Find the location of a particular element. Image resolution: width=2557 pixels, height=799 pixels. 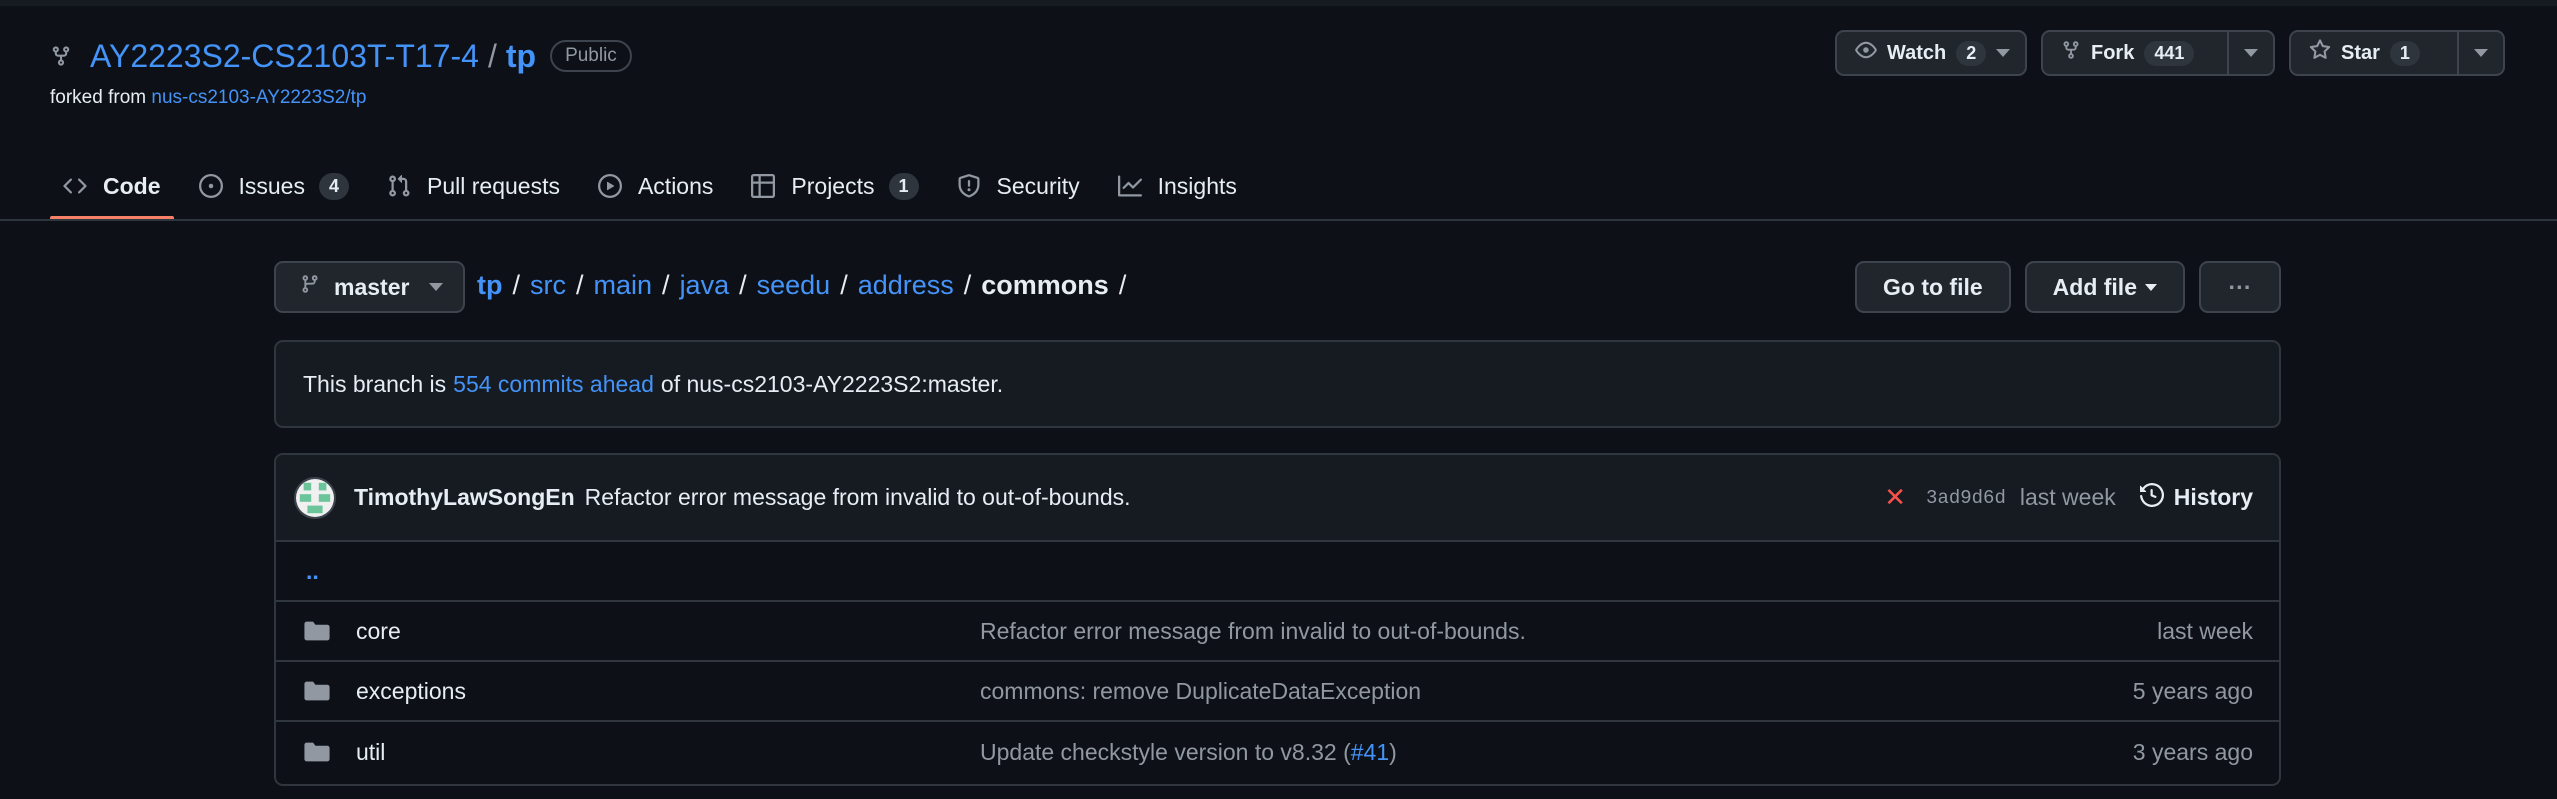

add-file-button: Add file is located at coordinates (2104, 287).